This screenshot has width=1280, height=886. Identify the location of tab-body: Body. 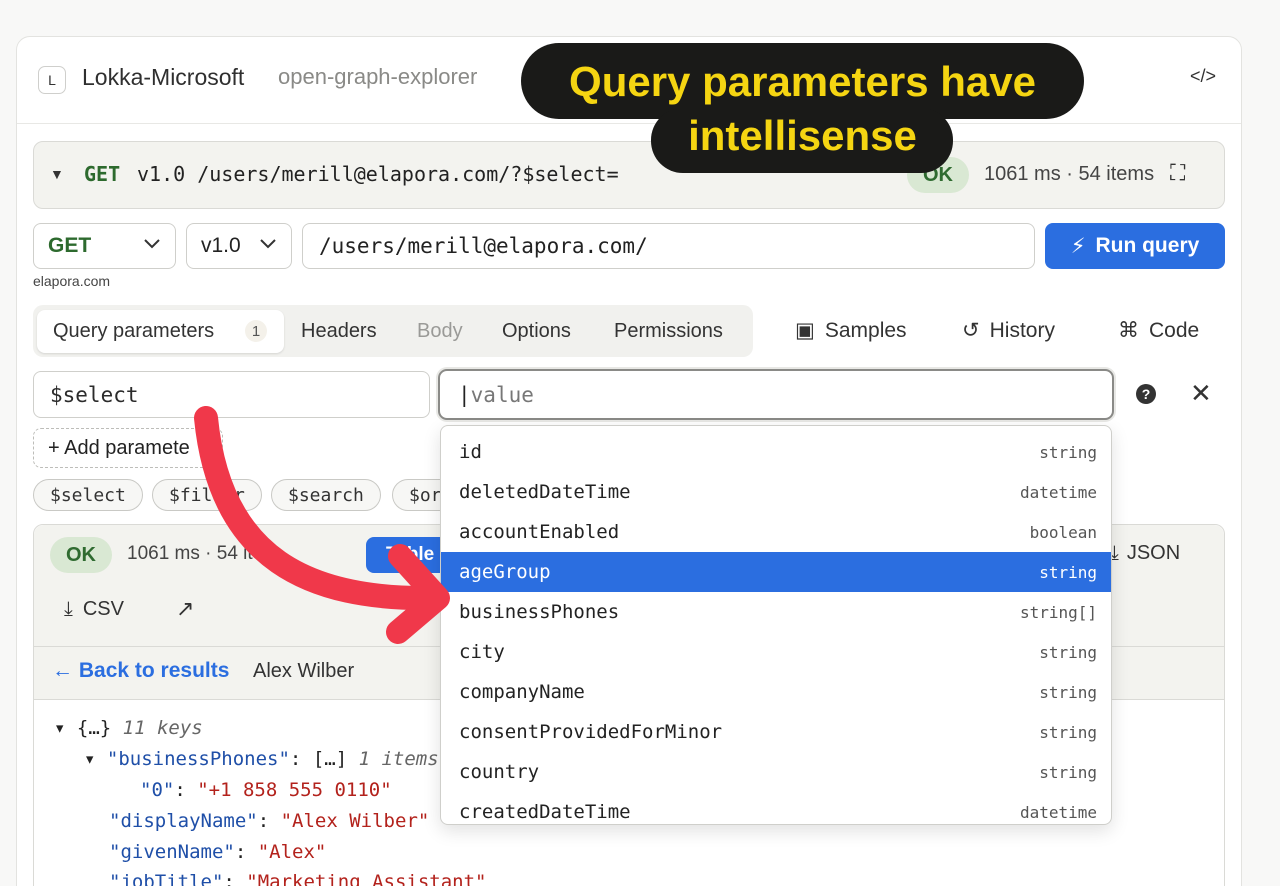
(440, 331).